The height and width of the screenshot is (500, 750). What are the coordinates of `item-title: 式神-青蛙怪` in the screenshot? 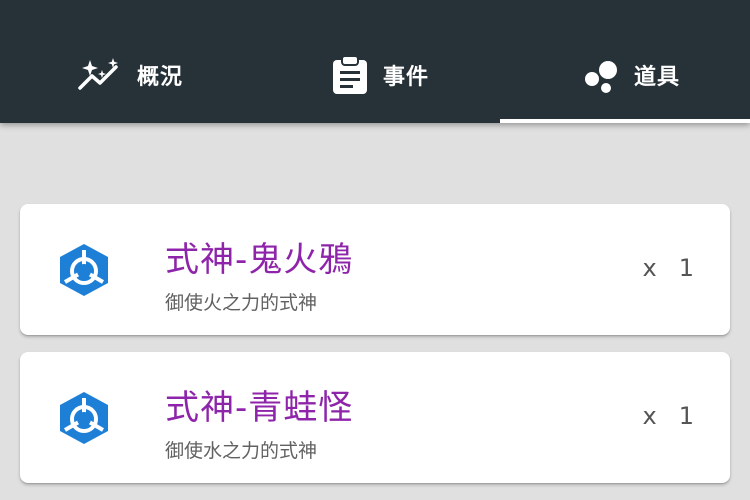 It's located at (259, 408).